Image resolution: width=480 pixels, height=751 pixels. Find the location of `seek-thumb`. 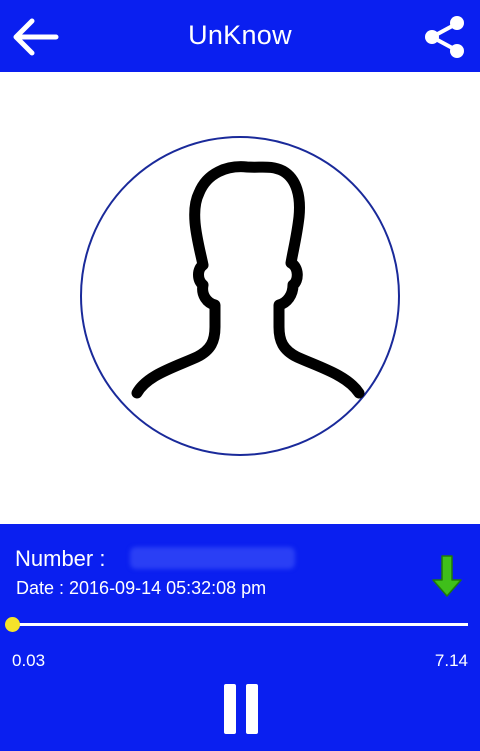

seek-thumb is located at coordinates (12, 624).